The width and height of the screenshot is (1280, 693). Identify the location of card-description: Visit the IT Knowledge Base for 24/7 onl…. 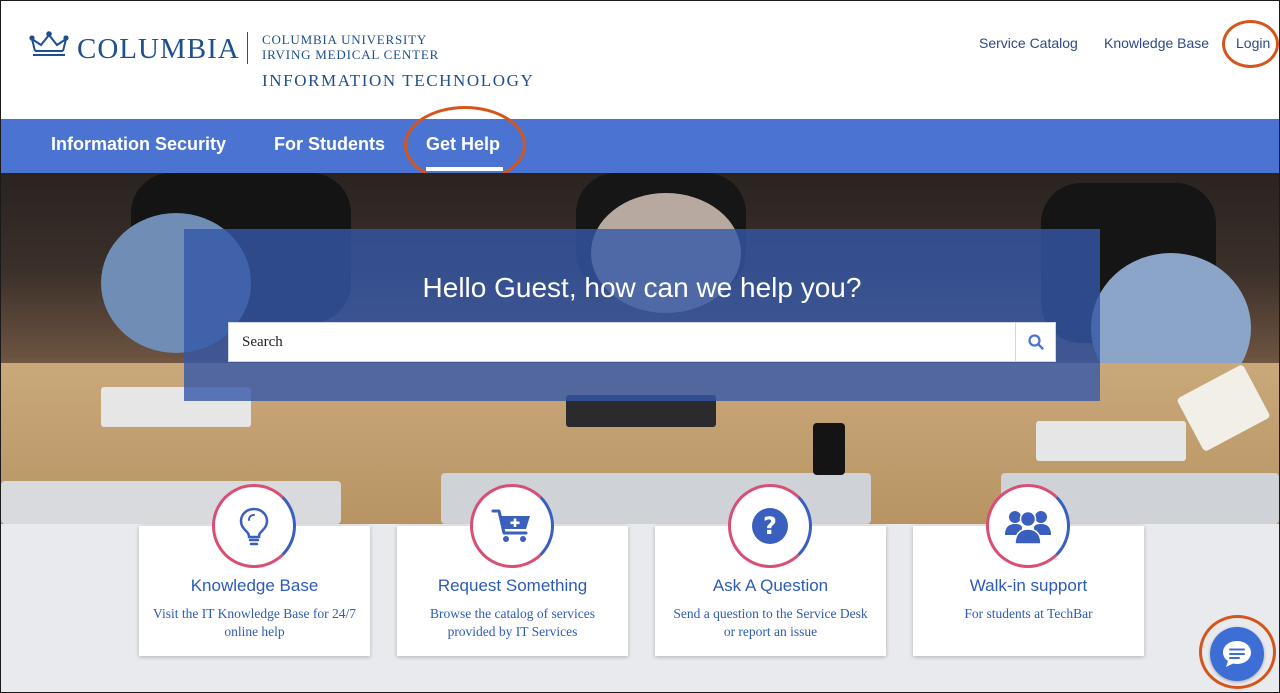
(254, 622).